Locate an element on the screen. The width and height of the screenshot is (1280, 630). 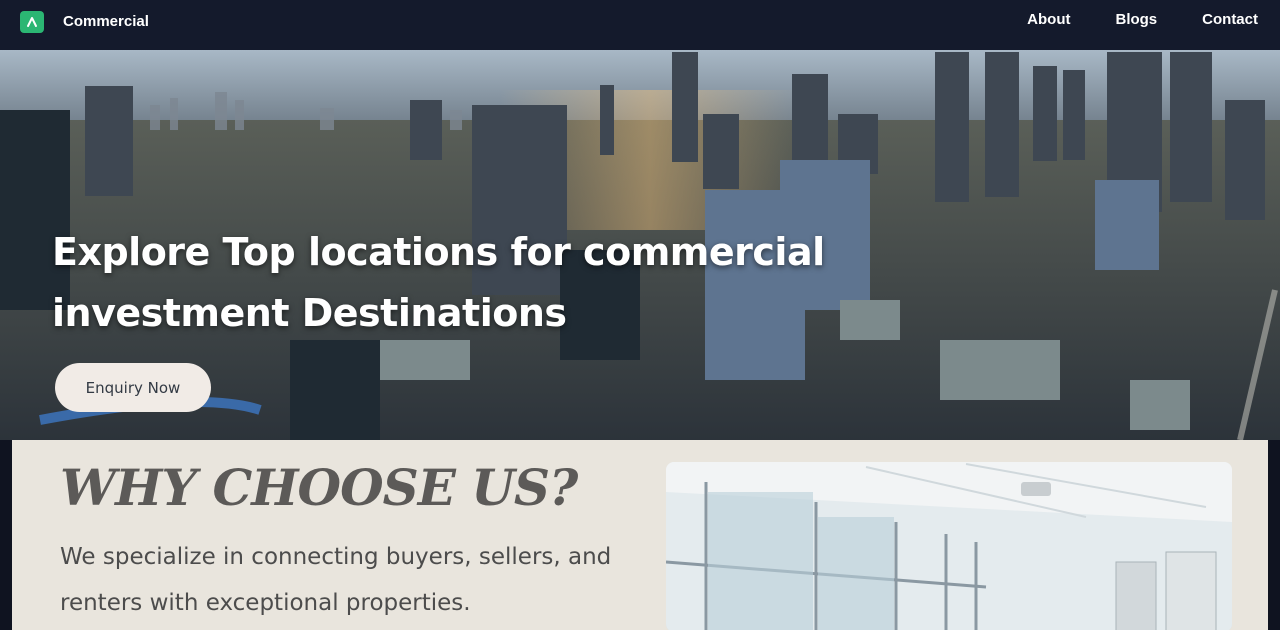
caret-up-logo-icon is located at coordinates (32, 22).